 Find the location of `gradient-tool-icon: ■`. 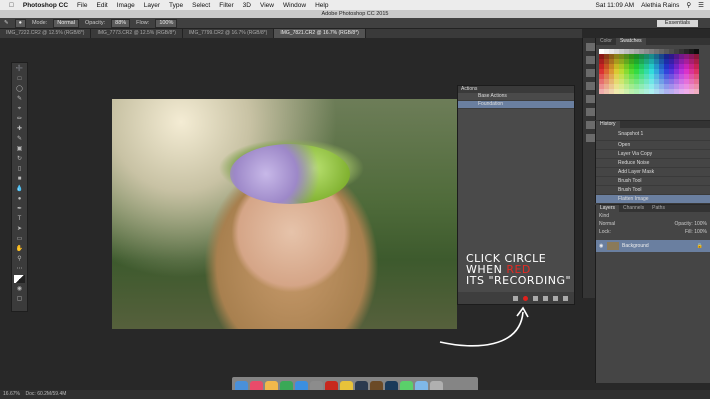

gradient-tool-icon: ■ is located at coordinates (19, 179).